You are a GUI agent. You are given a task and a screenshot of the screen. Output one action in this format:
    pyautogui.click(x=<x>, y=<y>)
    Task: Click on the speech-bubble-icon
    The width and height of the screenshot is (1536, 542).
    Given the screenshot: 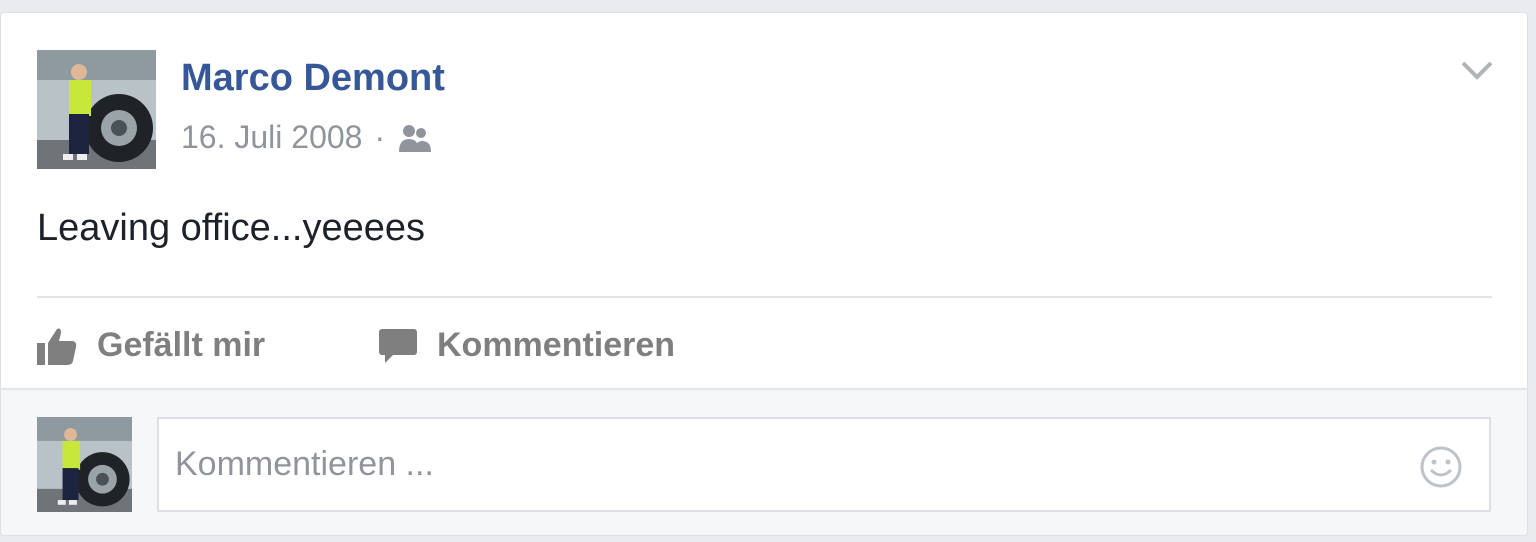 What is the action you would take?
    pyautogui.click(x=398, y=346)
    